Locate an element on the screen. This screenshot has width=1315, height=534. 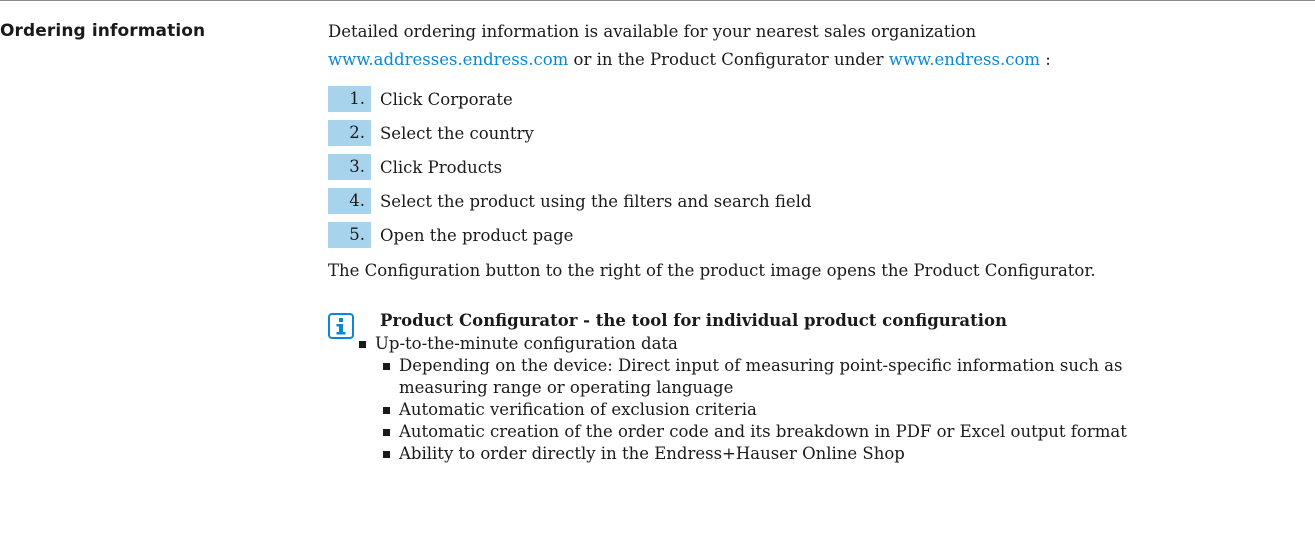
step-text: Open the product page is located at coordinates (477, 235).